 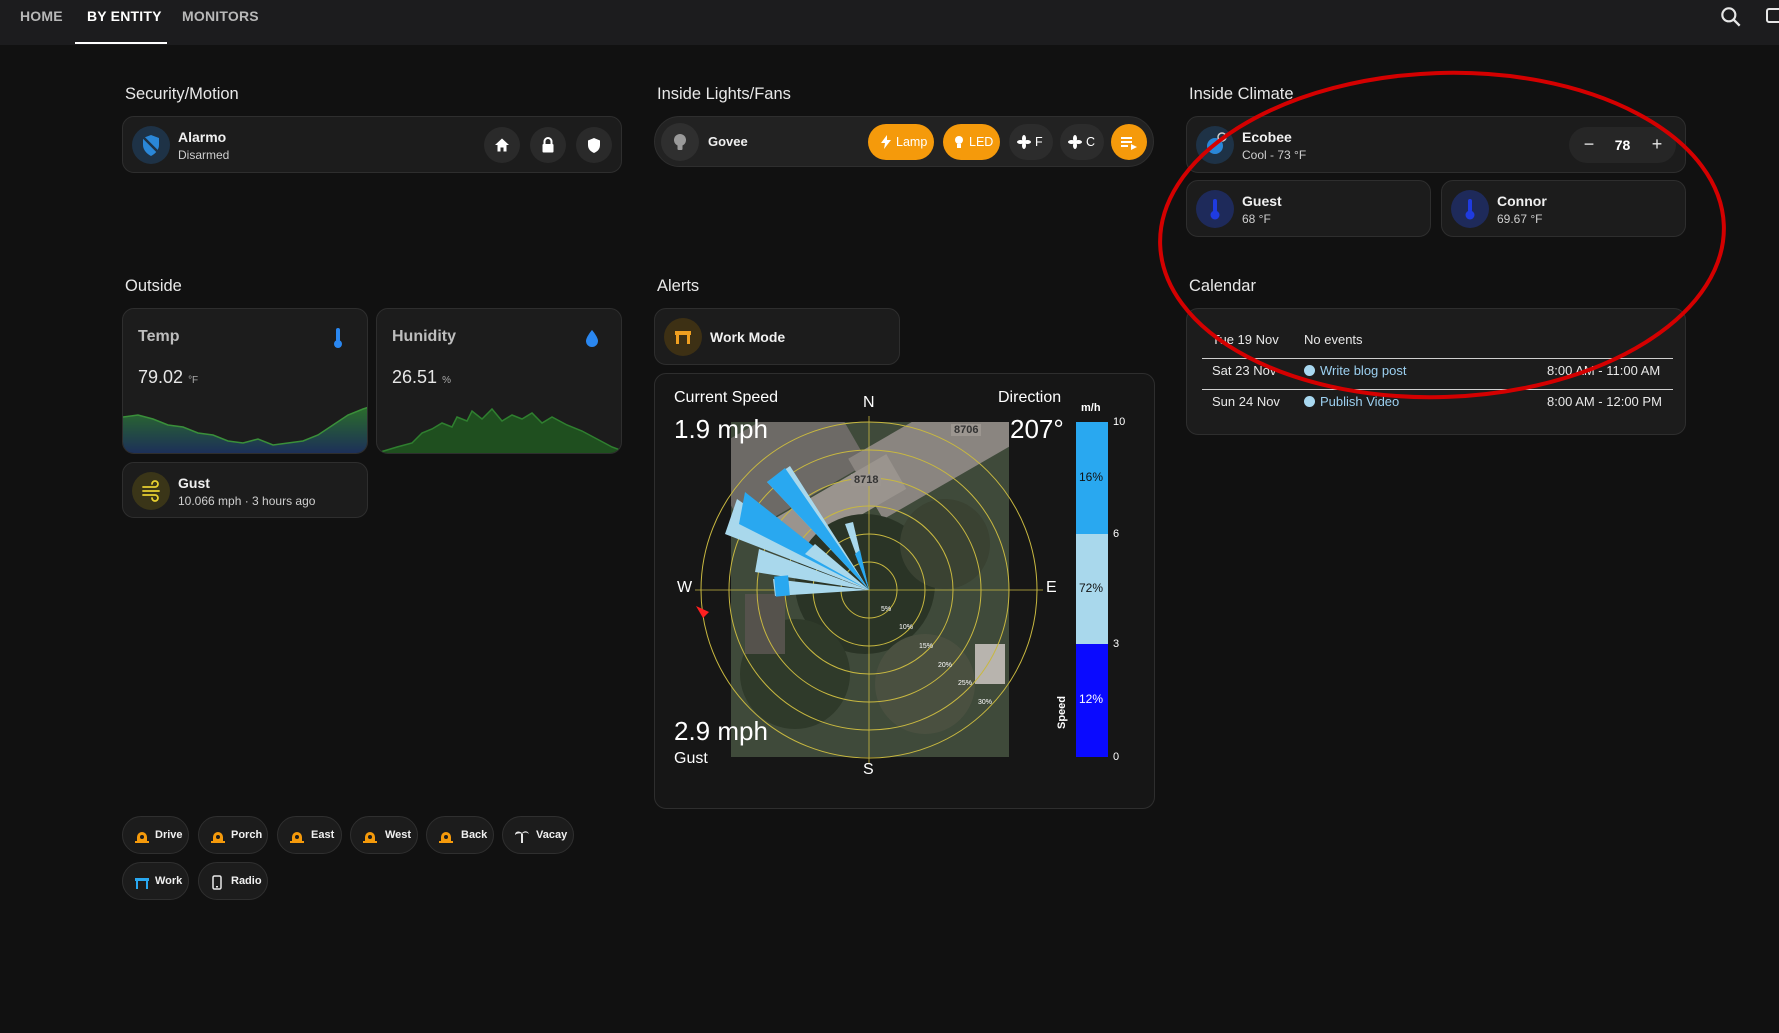 I want to click on gust-speed-label: Gust, so click(x=691, y=758).